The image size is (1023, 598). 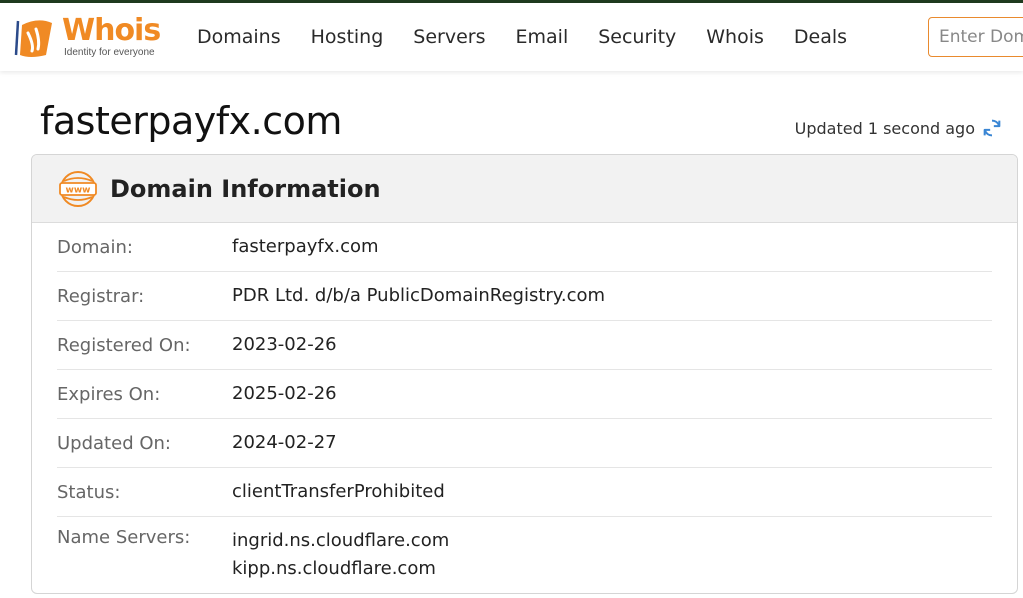 What do you see at coordinates (542, 37) in the screenshot?
I see `nav-item-email: Email` at bounding box center [542, 37].